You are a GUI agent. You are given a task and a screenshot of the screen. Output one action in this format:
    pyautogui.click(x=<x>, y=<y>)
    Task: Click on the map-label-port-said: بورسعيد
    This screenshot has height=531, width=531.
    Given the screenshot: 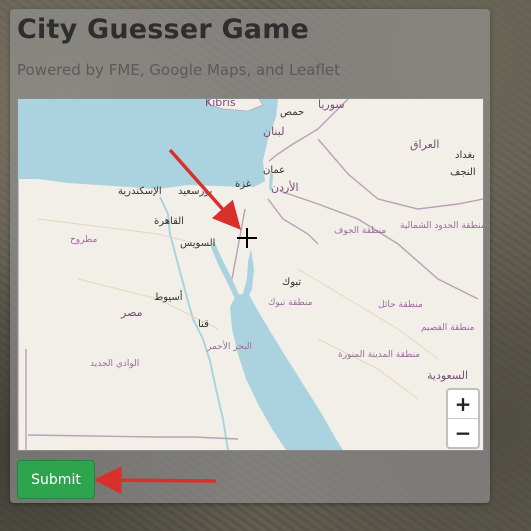 What is the action you would take?
    pyautogui.click(x=195, y=191)
    